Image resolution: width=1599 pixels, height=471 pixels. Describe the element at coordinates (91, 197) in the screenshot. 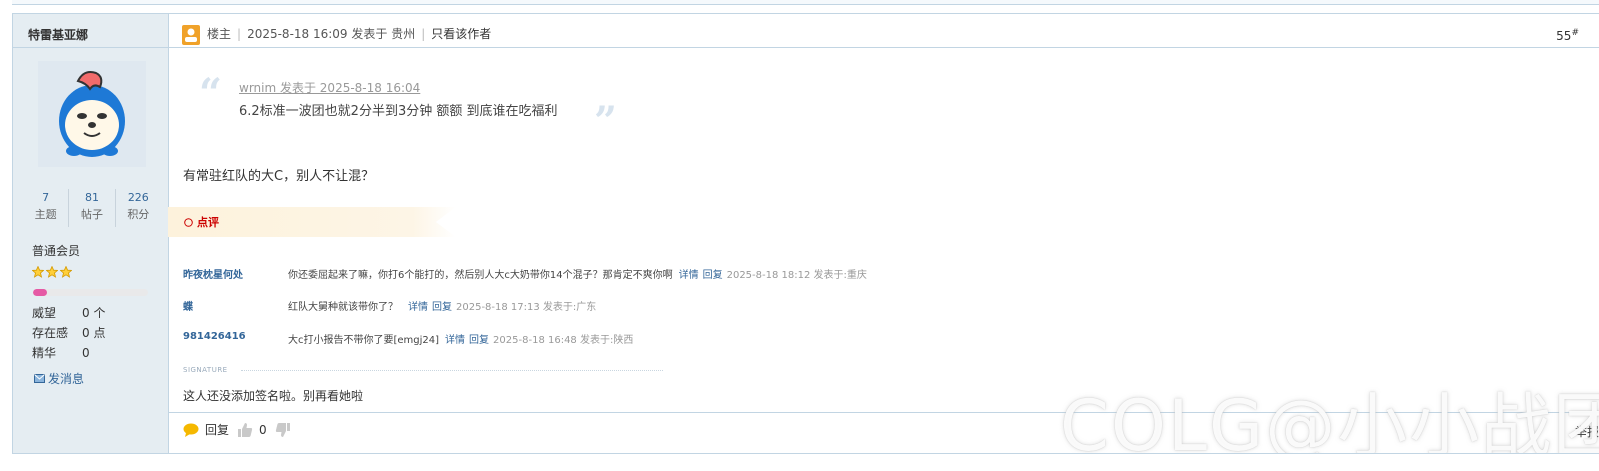

I see `stat-value: 81` at that location.